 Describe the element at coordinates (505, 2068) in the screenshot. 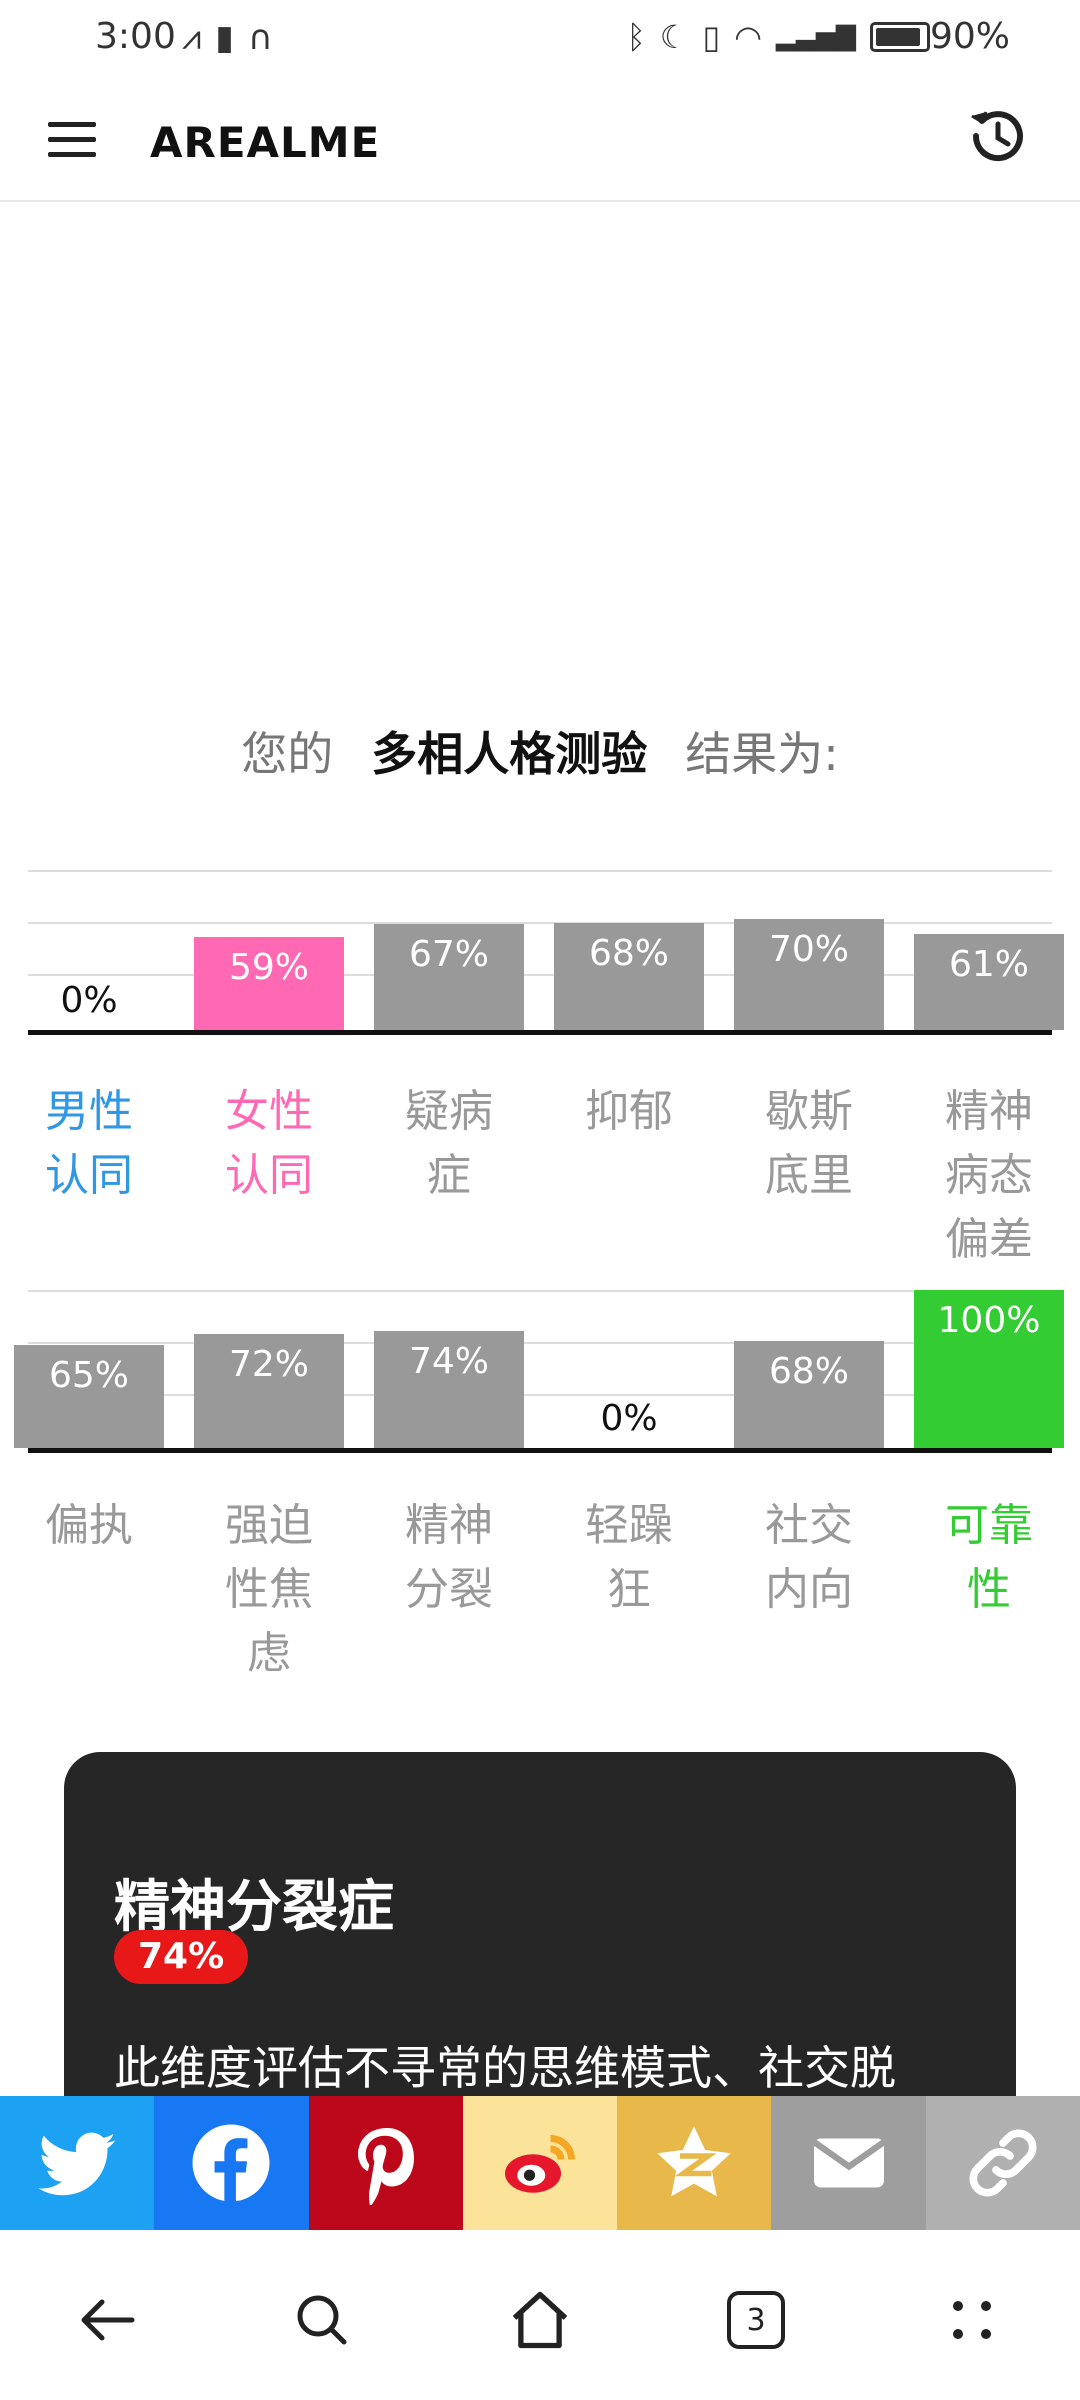

I see `card-description: 此维度评估不寻常的思维模式、社交脱` at that location.